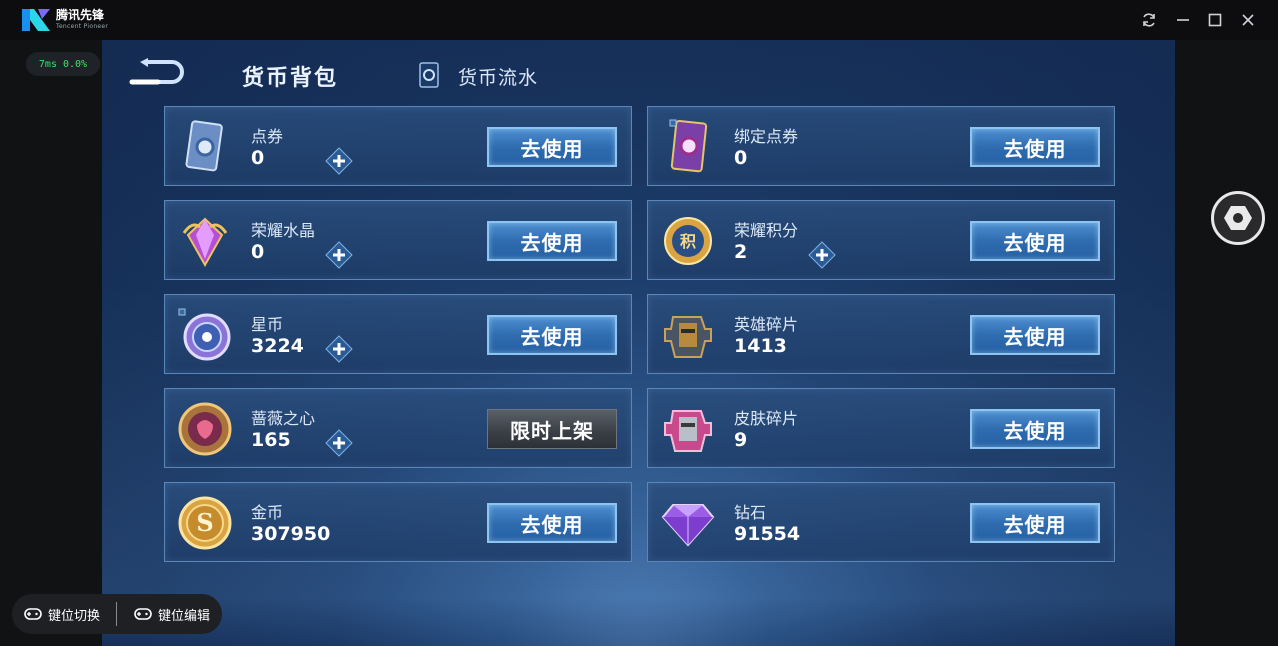  I want to click on refresh-icon, so click(1149, 20).